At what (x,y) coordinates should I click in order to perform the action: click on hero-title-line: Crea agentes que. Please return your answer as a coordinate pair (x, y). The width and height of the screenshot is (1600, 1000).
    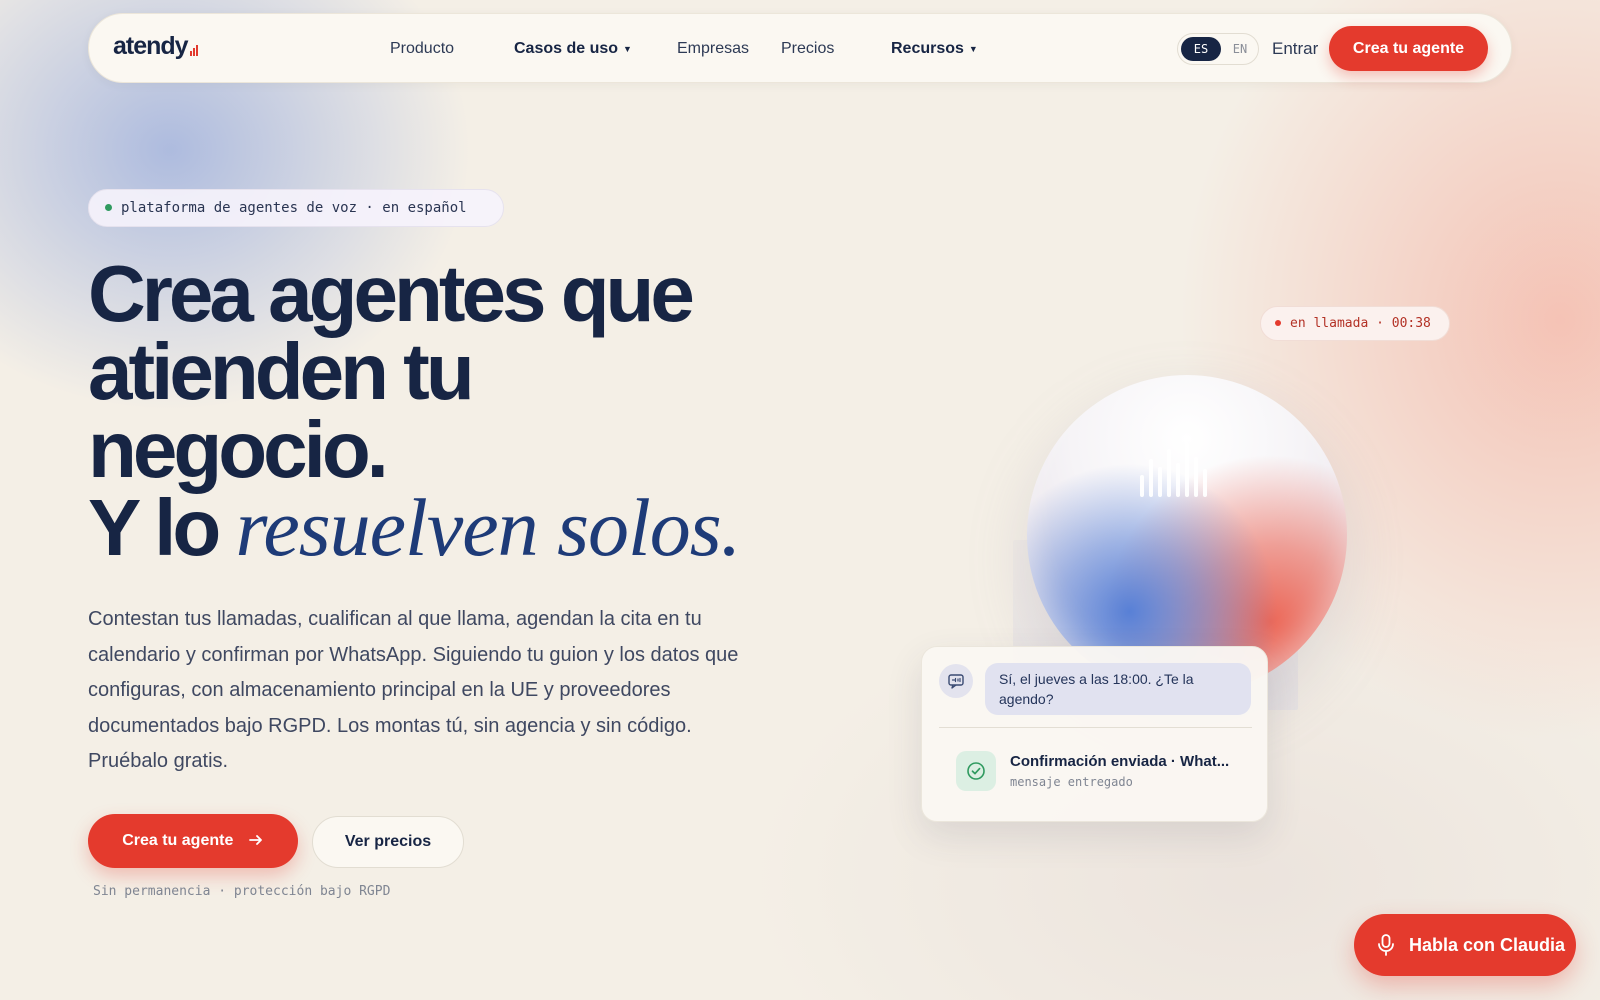
    Looking at the image, I should click on (391, 293).